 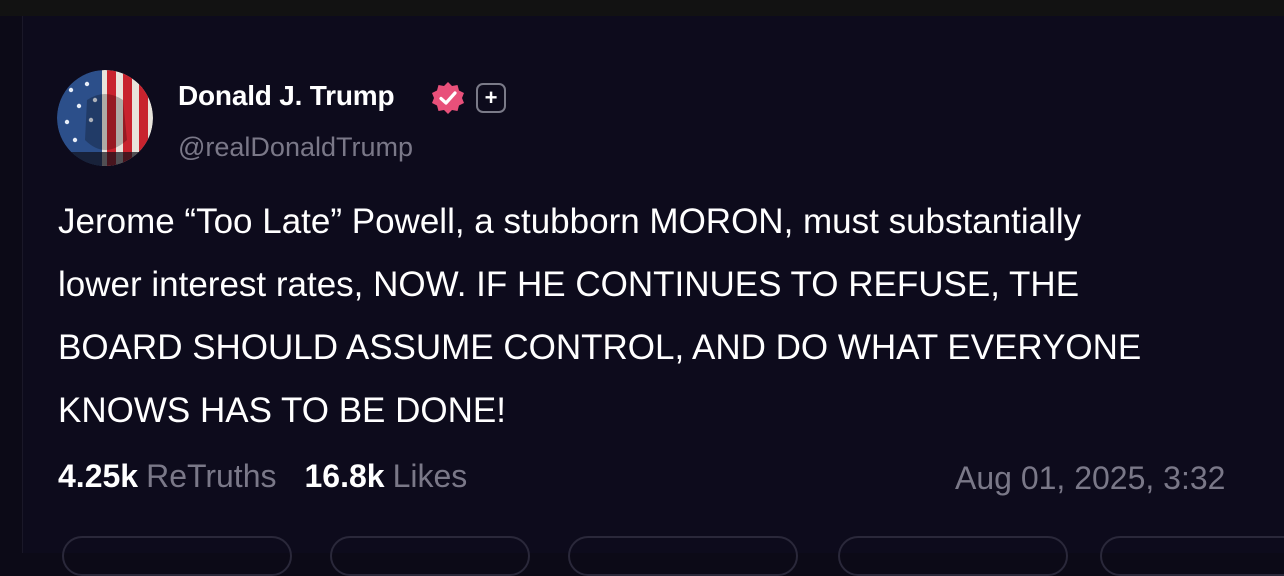 What do you see at coordinates (98, 476) in the screenshot?
I see `retruths-count: 4.25k` at bounding box center [98, 476].